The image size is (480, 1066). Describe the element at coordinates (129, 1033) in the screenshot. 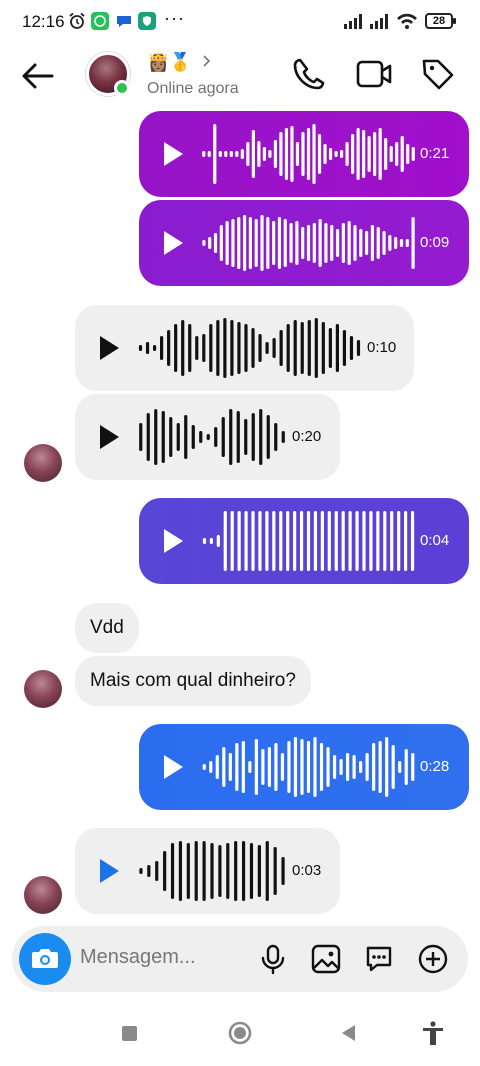

I see `recents-square-icon` at that location.